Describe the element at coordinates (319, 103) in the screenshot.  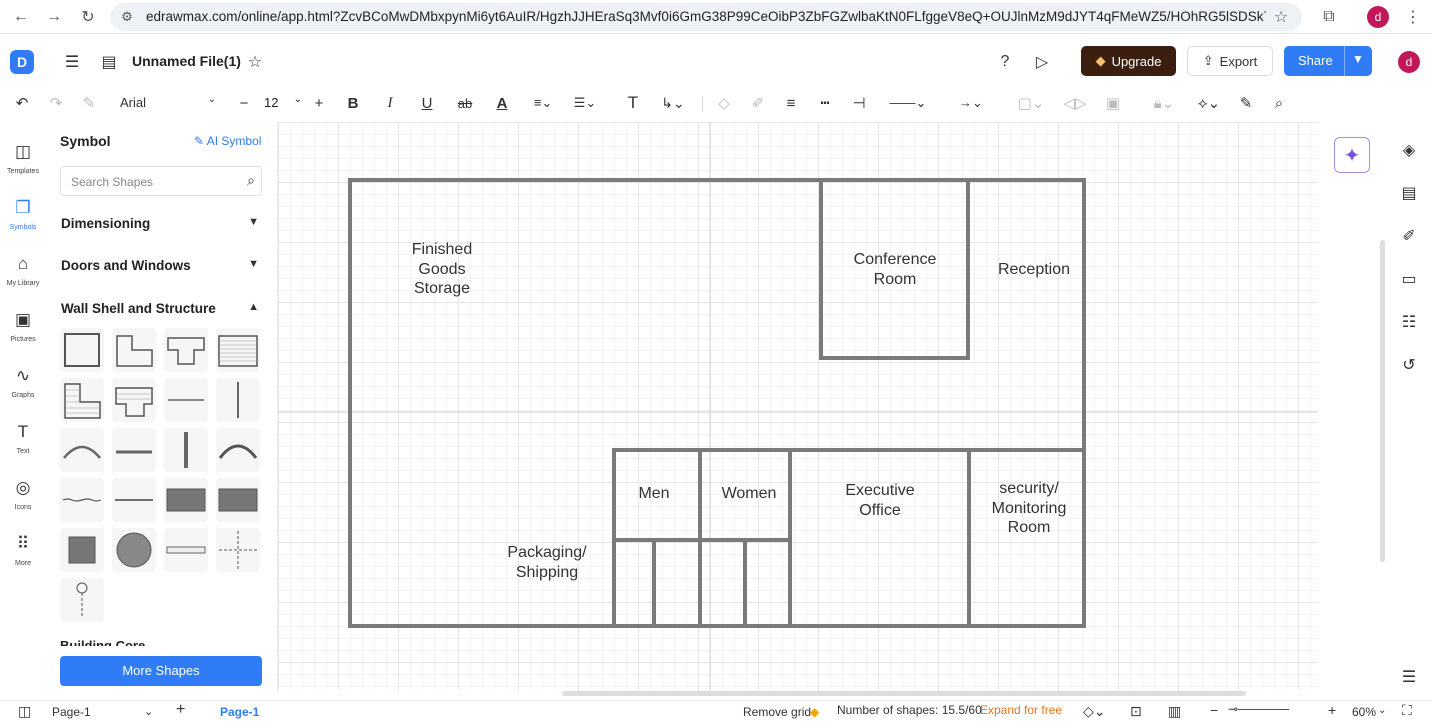
I see `increase-font-icon: +` at that location.